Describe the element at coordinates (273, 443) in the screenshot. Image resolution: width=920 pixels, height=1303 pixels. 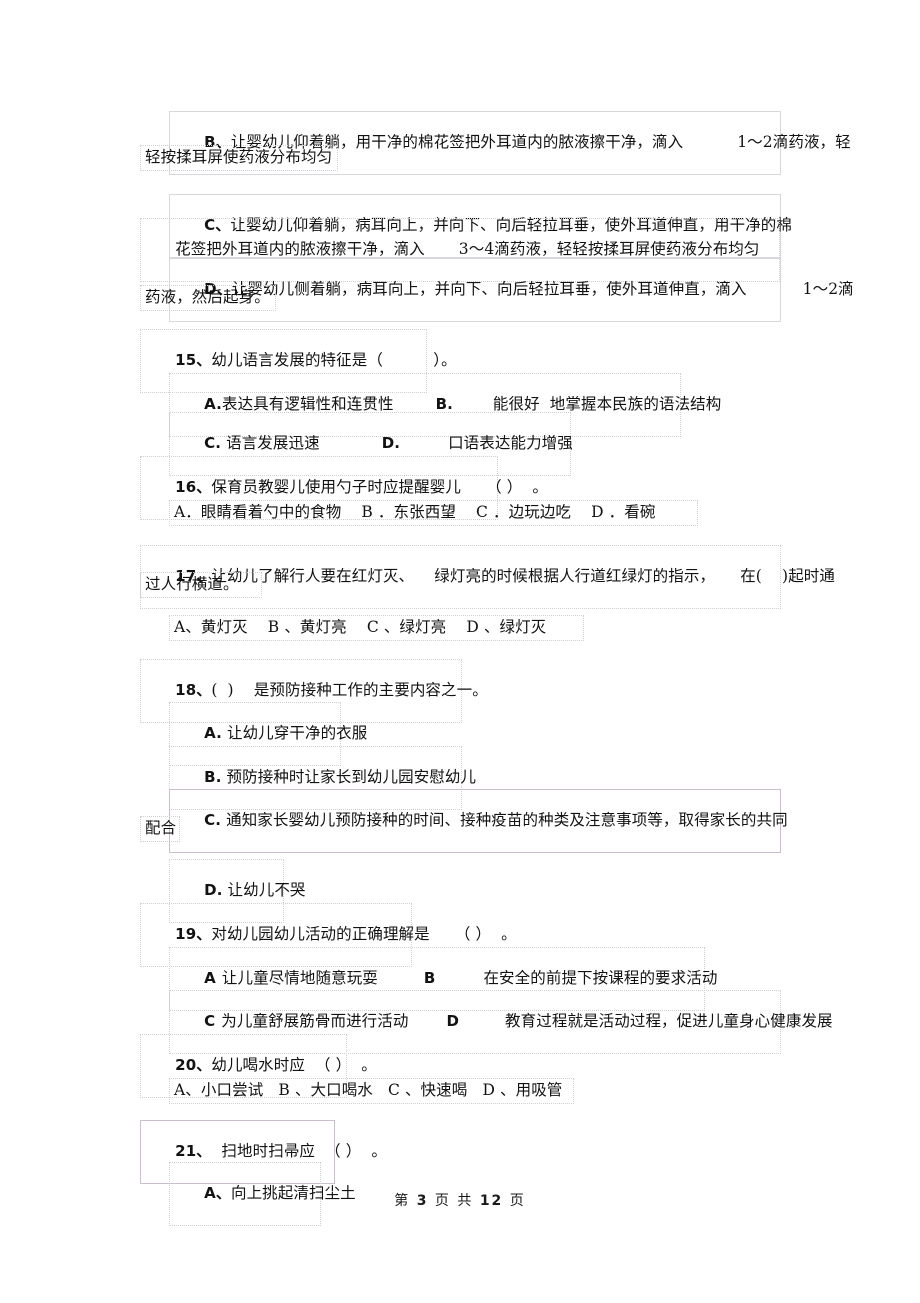
I see `option-c-text: 语言发展迅速` at that location.